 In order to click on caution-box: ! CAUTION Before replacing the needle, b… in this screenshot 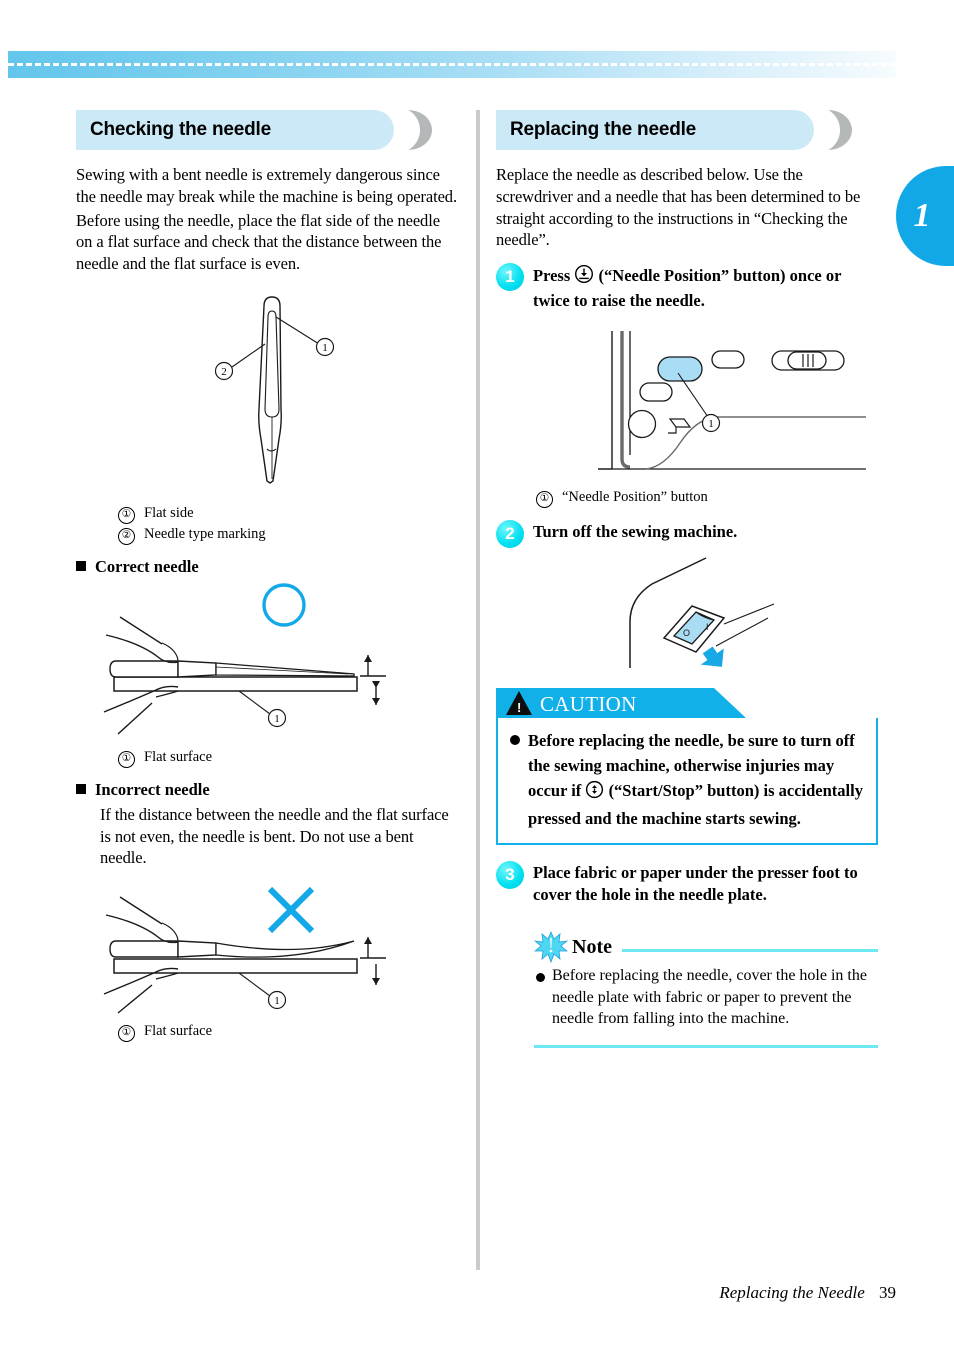, I will do `click(687, 766)`.